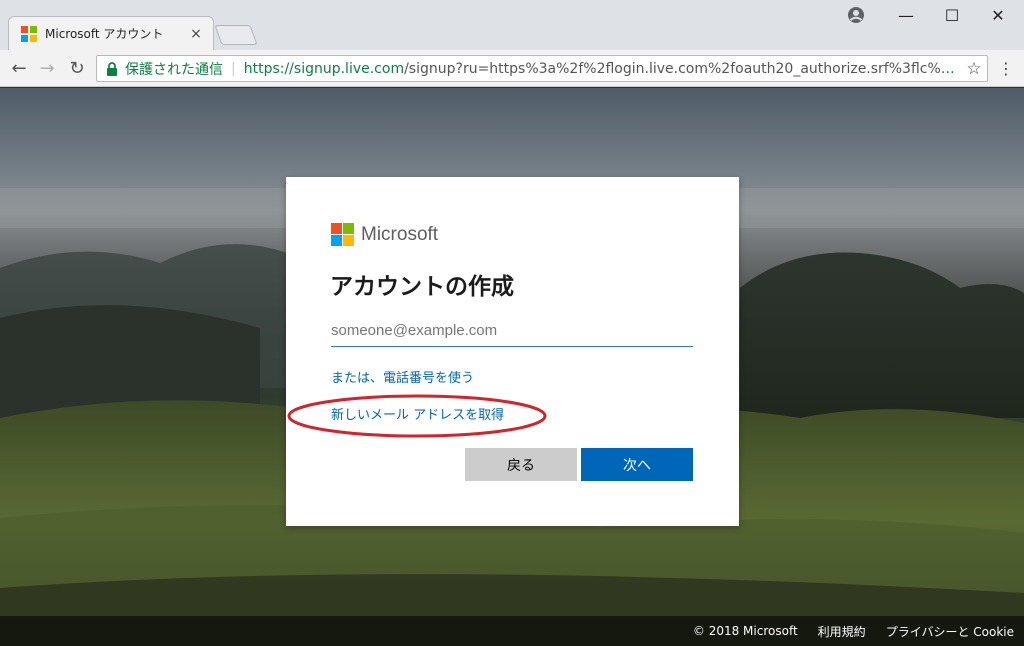 The image size is (1024, 646). Describe the element at coordinates (745, 631) in the screenshot. I see `copyright-text: © 2018 Microsoft` at that location.